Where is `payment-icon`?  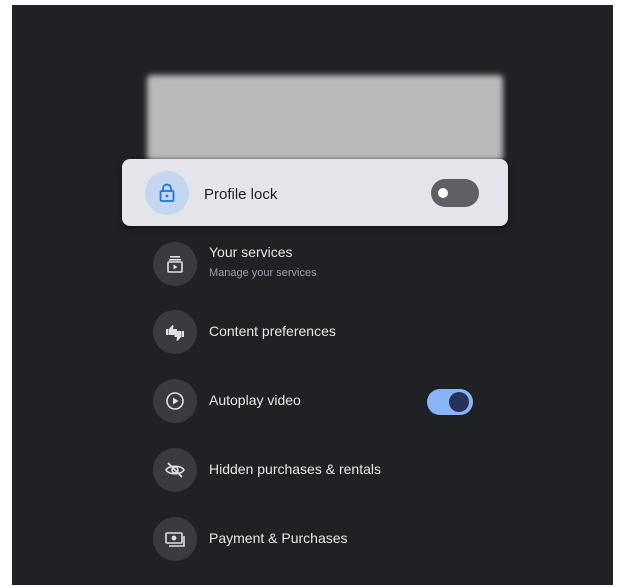 payment-icon is located at coordinates (175, 539).